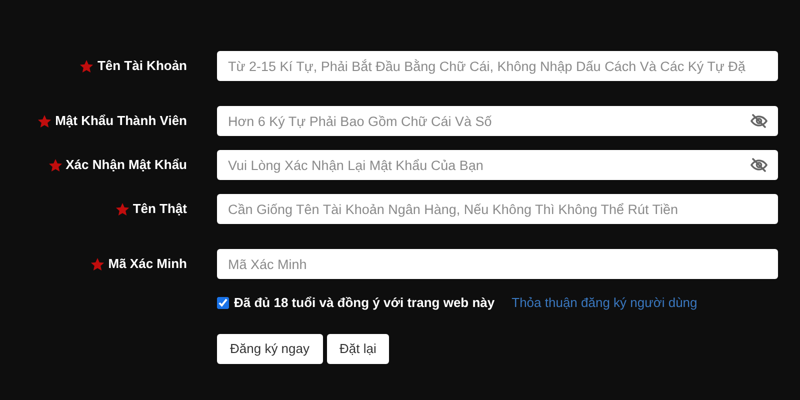 The image size is (800, 400). Describe the element at coordinates (497, 66) in the screenshot. I see `input-field: Từ 2-15 Kí Tự, Phải Bắt Đầu Bằng Chữ Cái, Không Nhập Dấu Cách Và Các Ký Tự Đặ` at that location.